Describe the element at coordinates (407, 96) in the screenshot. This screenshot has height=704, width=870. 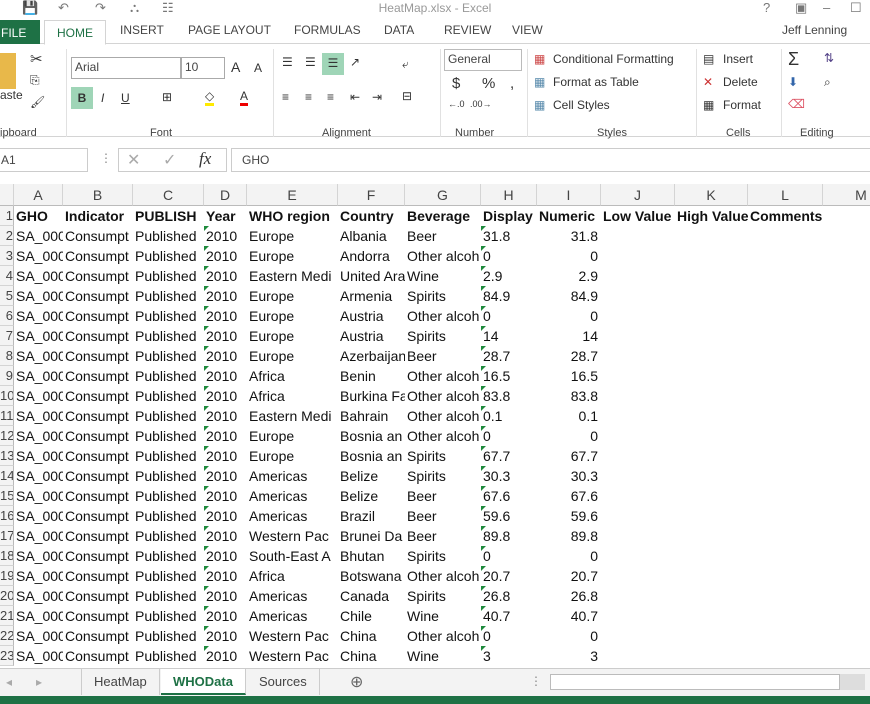
I see `merge-center-icon: ⊟` at that location.